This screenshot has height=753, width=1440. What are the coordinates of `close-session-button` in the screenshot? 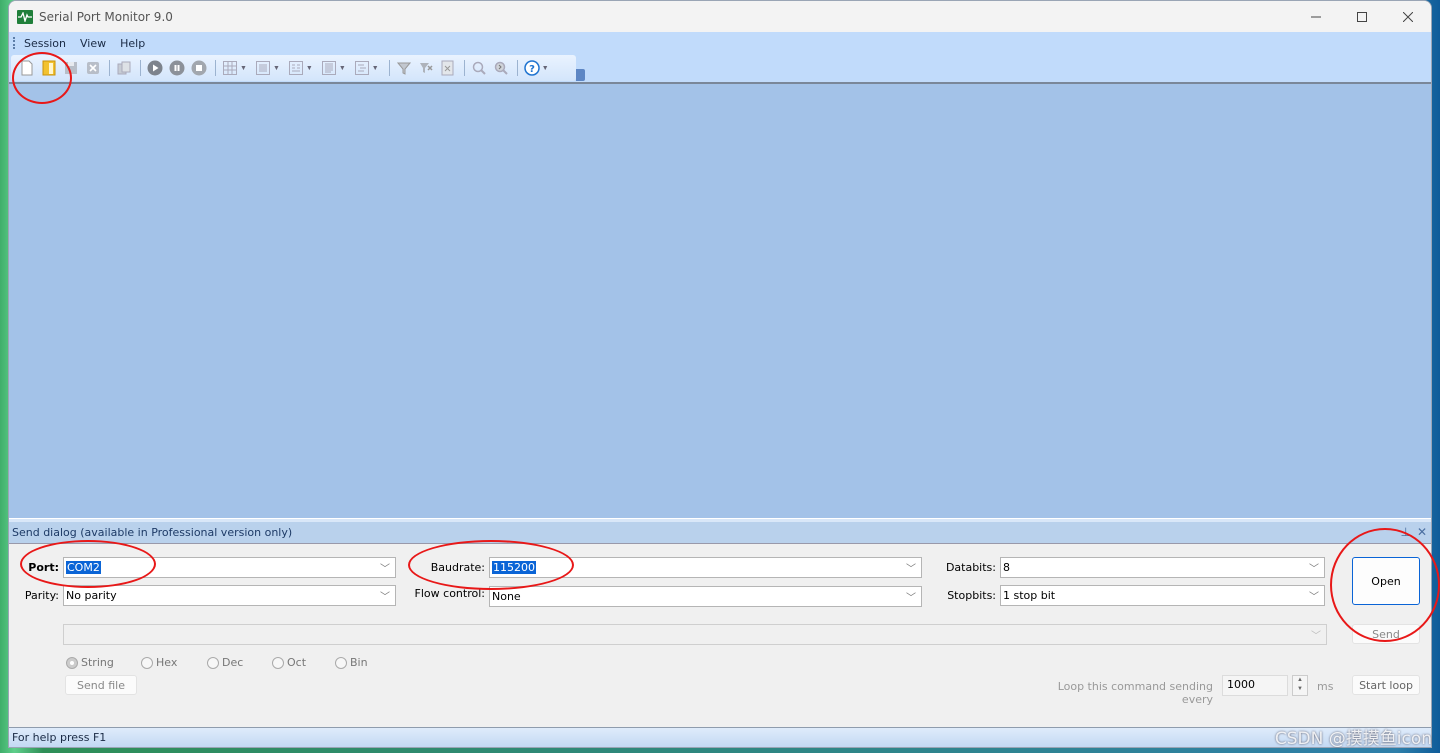 It's located at (93, 68).